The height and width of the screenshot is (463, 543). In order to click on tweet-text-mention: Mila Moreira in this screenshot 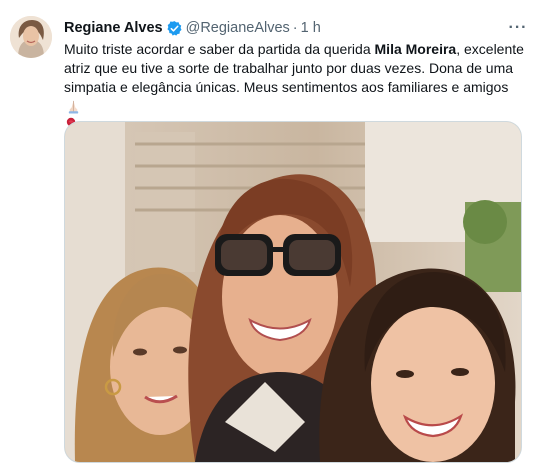, I will do `click(415, 49)`.